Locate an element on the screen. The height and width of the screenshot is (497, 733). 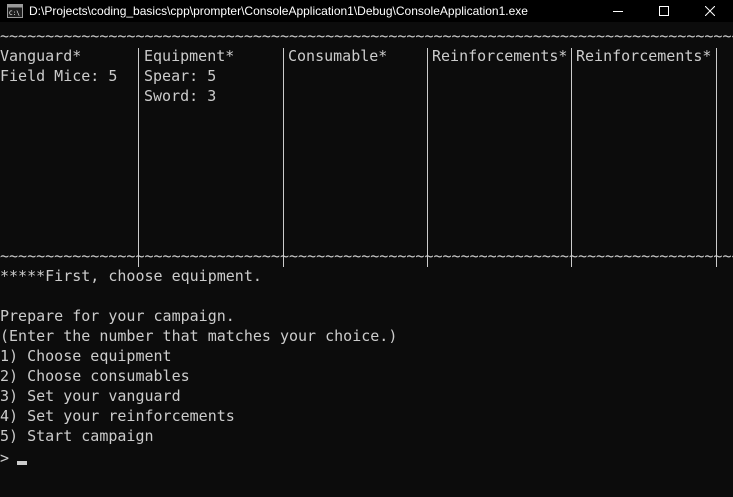
close-button is located at coordinates (710, 11).